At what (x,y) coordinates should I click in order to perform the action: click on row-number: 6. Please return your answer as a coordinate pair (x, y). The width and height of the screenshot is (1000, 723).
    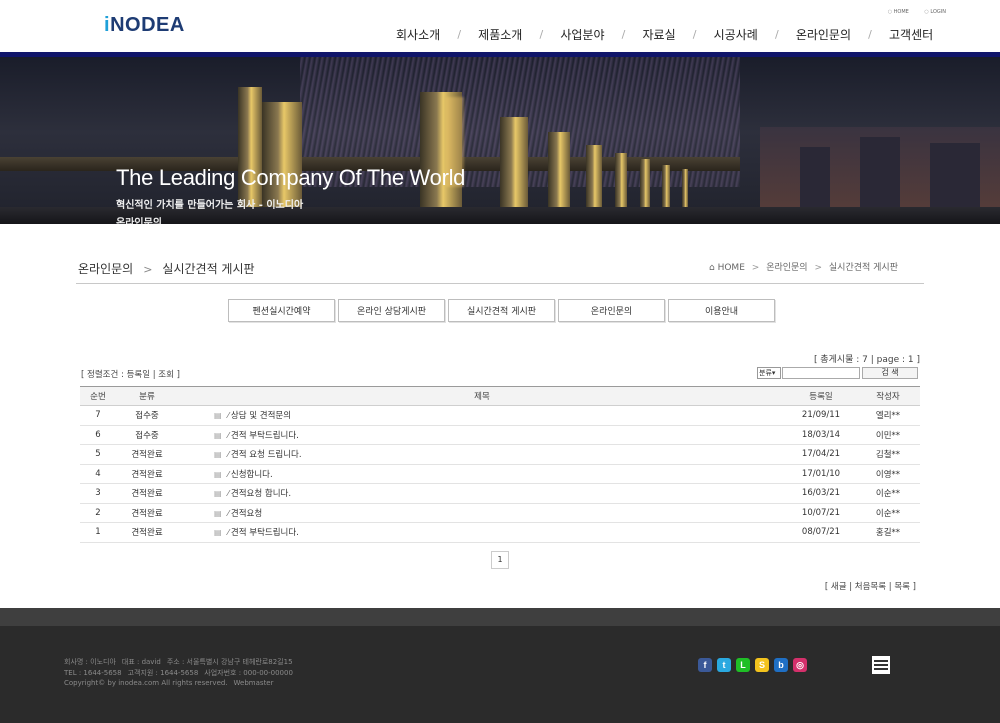
    Looking at the image, I should click on (98, 435).